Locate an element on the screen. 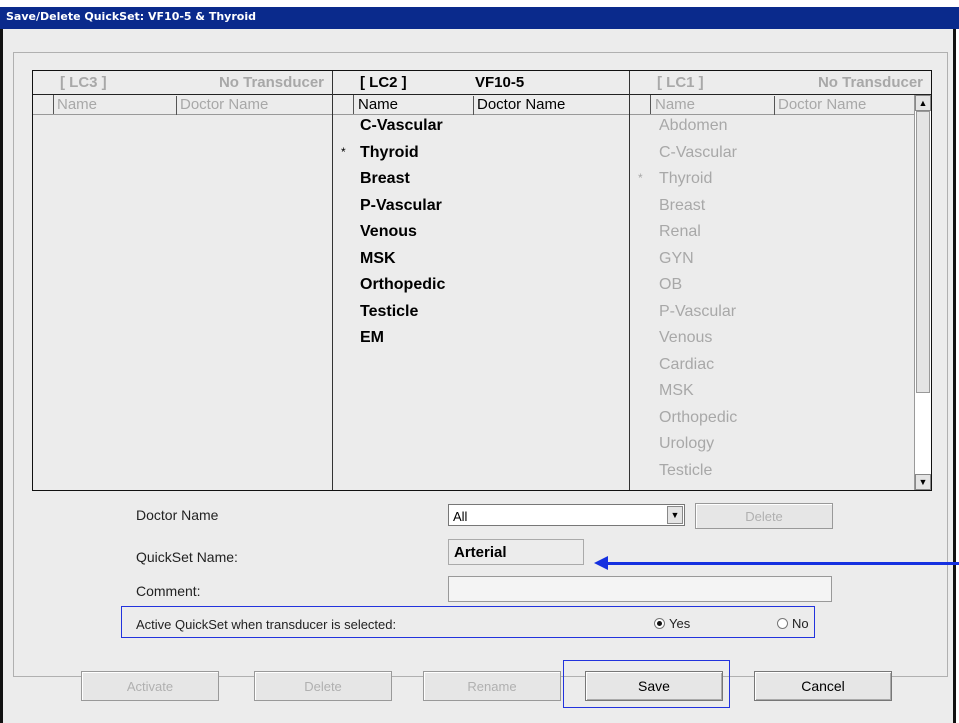 The width and height of the screenshot is (959, 723). arrow-left-icon is located at coordinates (601, 563).